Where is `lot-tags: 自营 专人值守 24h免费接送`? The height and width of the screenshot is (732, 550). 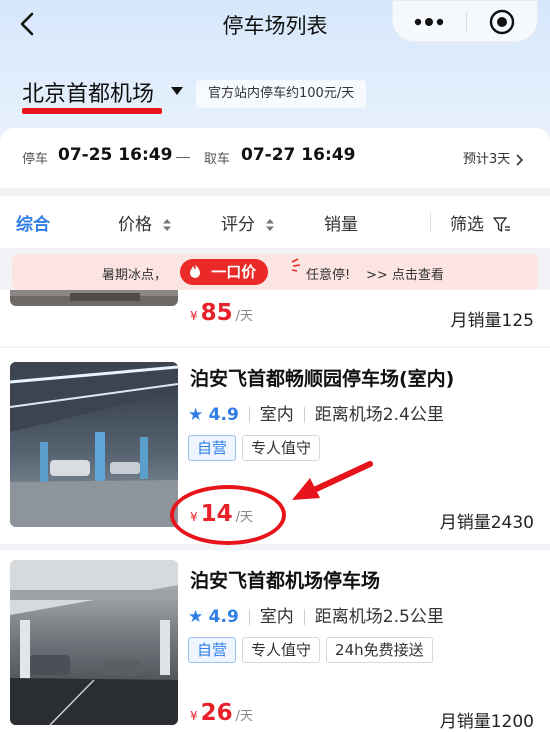
lot-tags: 自营 专人值守 24h免费接送 is located at coordinates (313, 650).